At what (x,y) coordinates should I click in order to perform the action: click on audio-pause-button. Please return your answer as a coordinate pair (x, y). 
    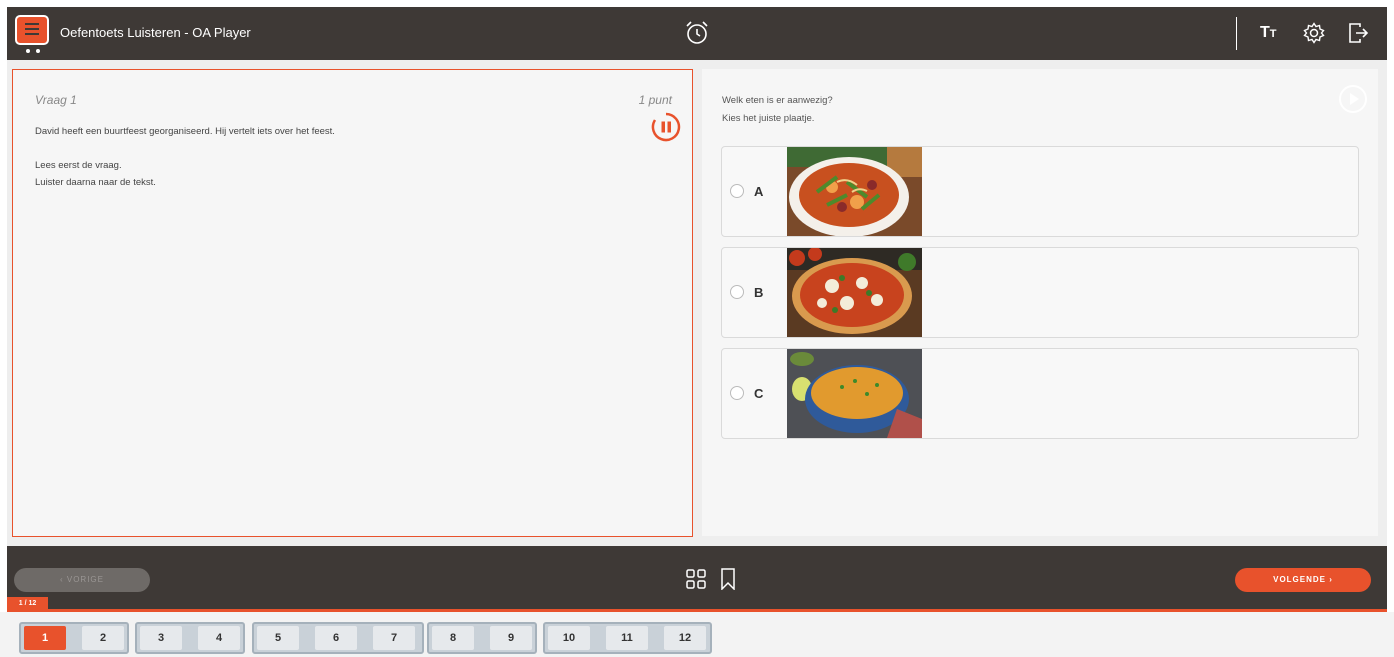
    Looking at the image, I should click on (666, 127).